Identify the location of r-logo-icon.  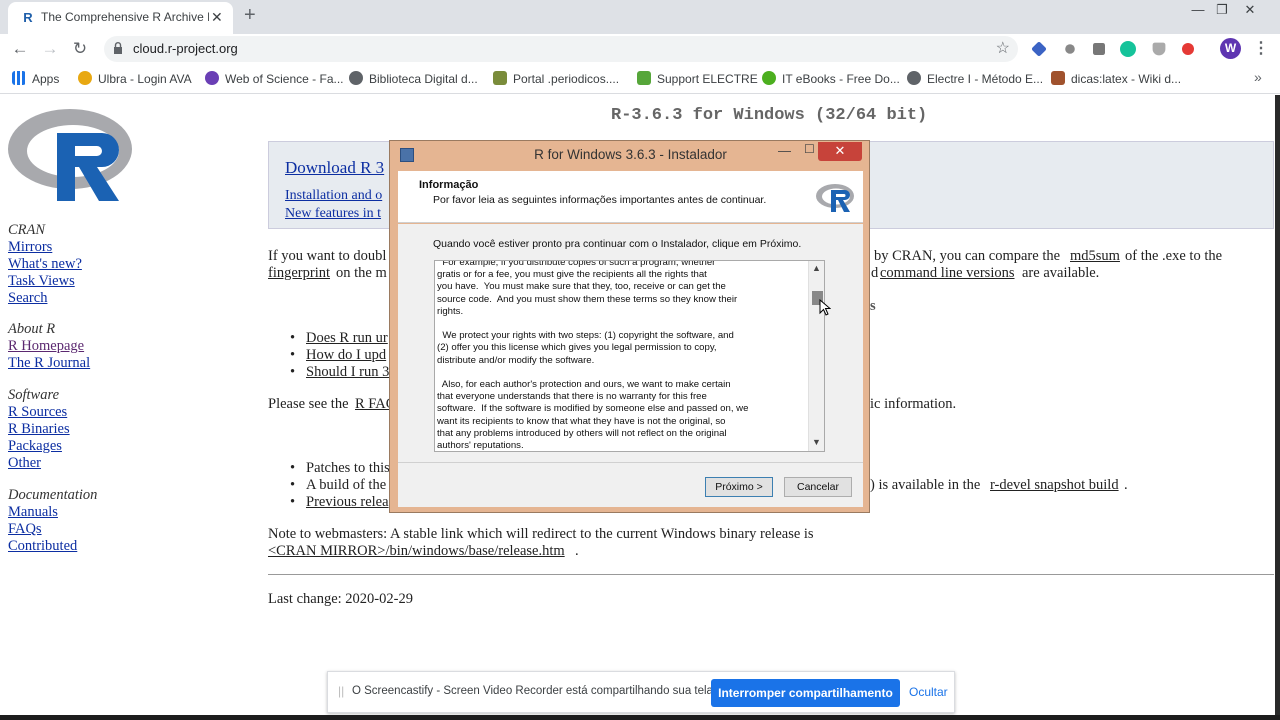
(835, 198).